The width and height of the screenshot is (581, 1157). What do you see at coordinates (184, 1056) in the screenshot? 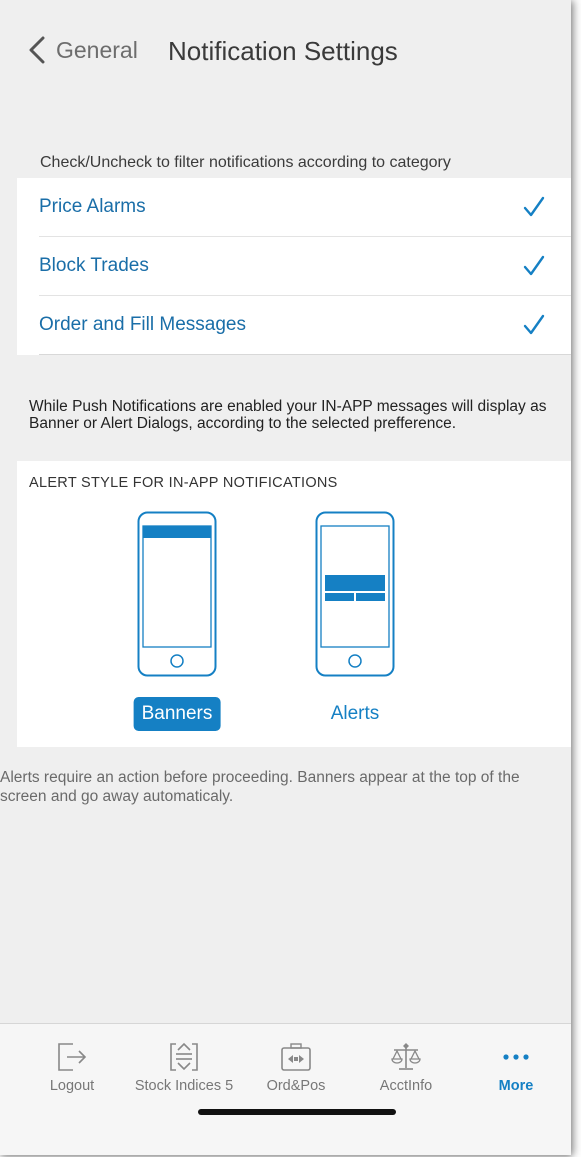
I see `stock-indices-icon` at bounding box center [184, 1056].